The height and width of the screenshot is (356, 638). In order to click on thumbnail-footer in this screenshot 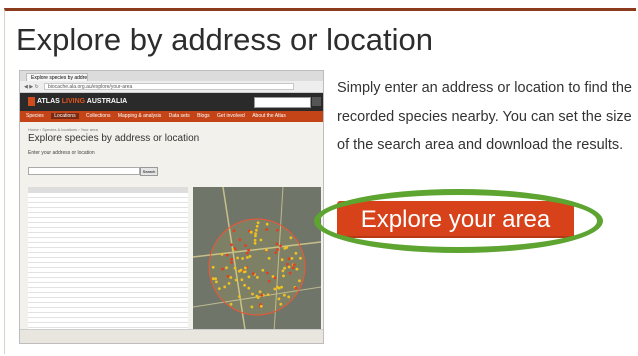, I will do `click(171, 336)`.